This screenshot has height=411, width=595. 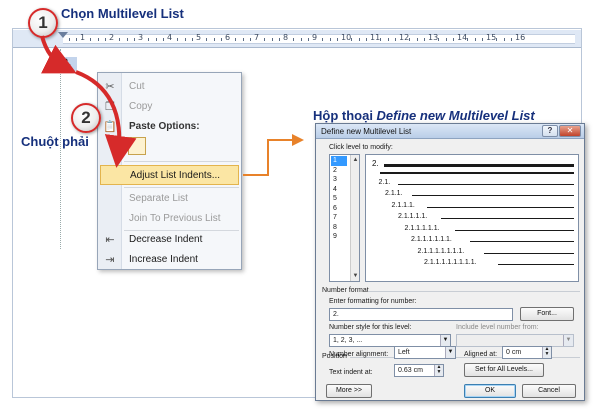 What do you see at coordinates (273, 155) in the screenshot?
I see `orange-arrow-dialog` at bounding box center [273, 155].